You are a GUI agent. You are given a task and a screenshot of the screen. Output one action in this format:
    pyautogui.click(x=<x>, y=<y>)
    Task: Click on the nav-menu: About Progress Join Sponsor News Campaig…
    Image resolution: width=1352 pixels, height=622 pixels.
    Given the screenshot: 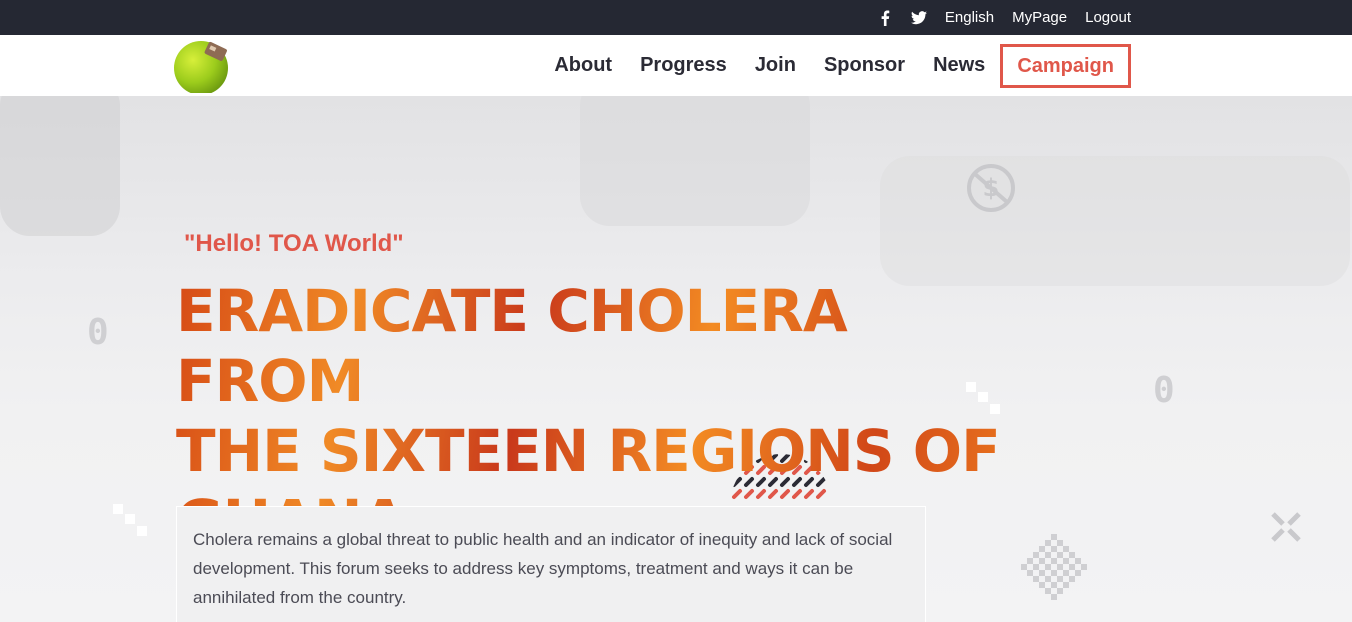 What is the action you would take?
    pyautogui.click(x=828, y=65)
    